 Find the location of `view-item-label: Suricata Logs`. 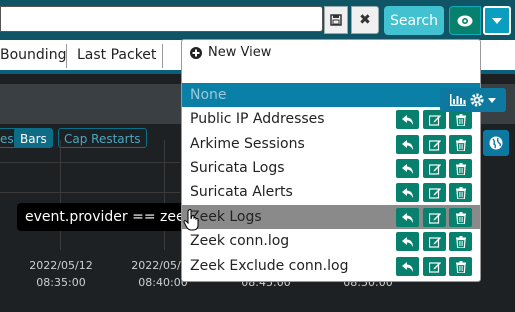

view-item-label: Suricata Logs is located at coordinates (237, 168).